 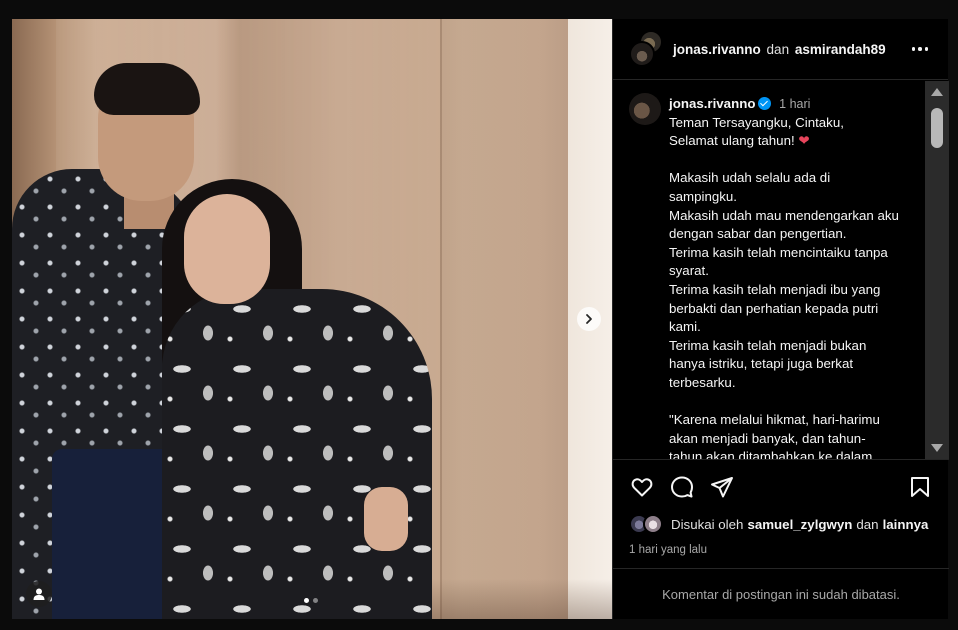 I want to click on liker-avatars, so click(x=647, y=524).